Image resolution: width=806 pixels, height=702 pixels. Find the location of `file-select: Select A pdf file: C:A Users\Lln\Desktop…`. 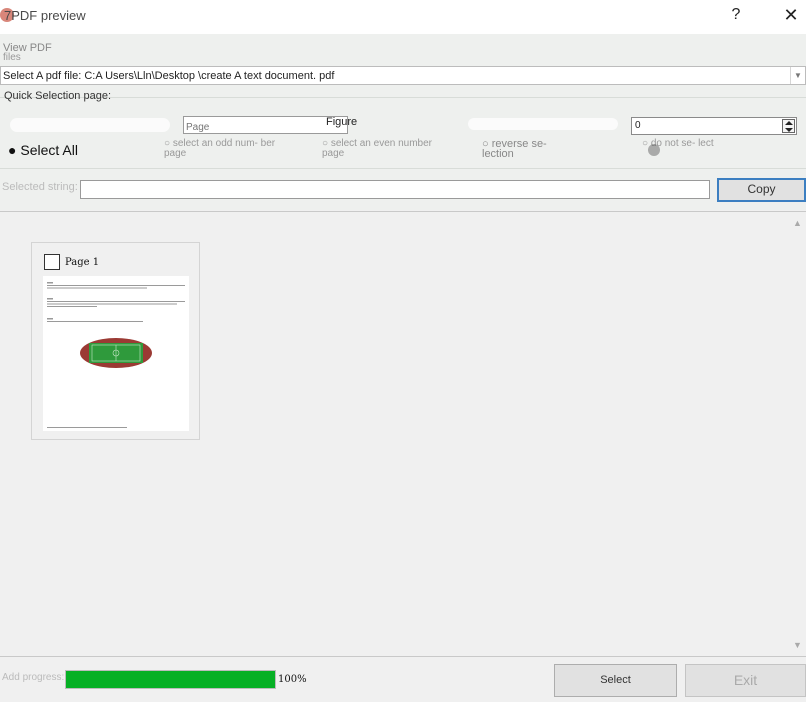

file-select: Select A pdf file: C:A Users\Lln\Desktop… is located at coordinates (403, 75).